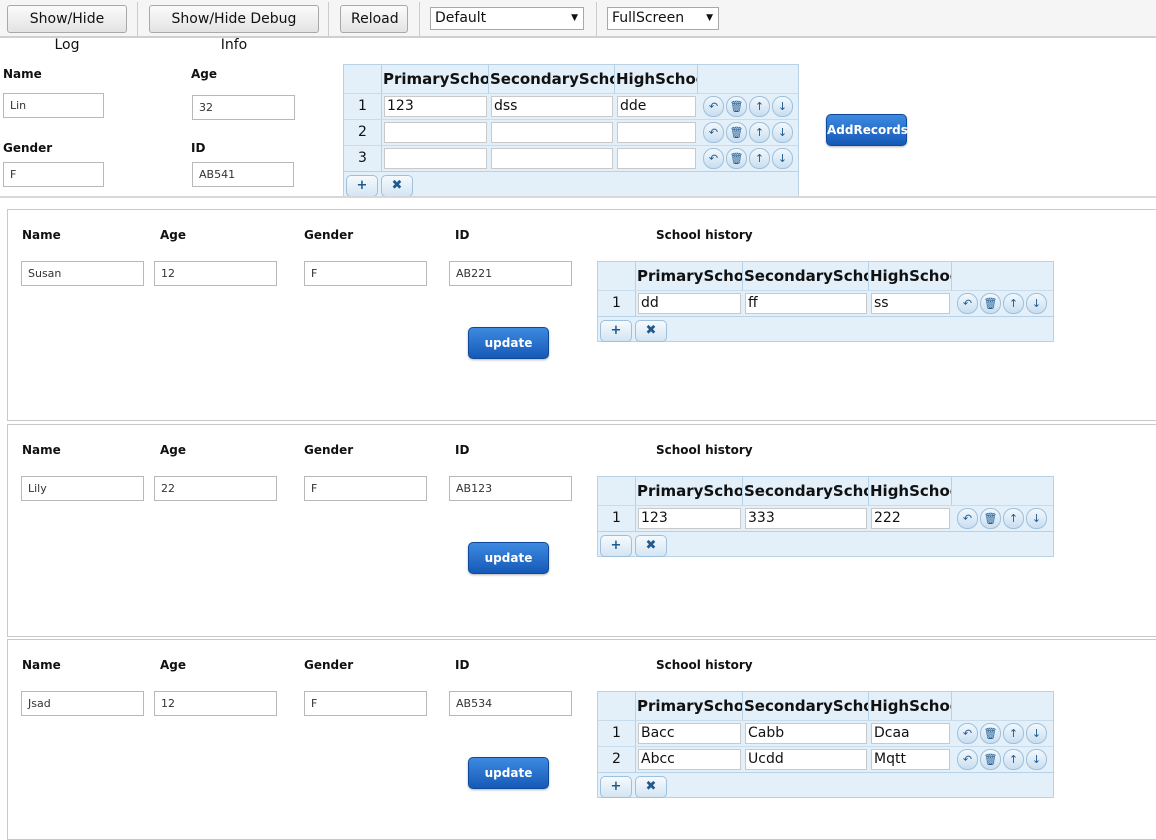  Describe the element at coordinates (689, 303) in the screenshot. I see `cell-input: dd` at that location.